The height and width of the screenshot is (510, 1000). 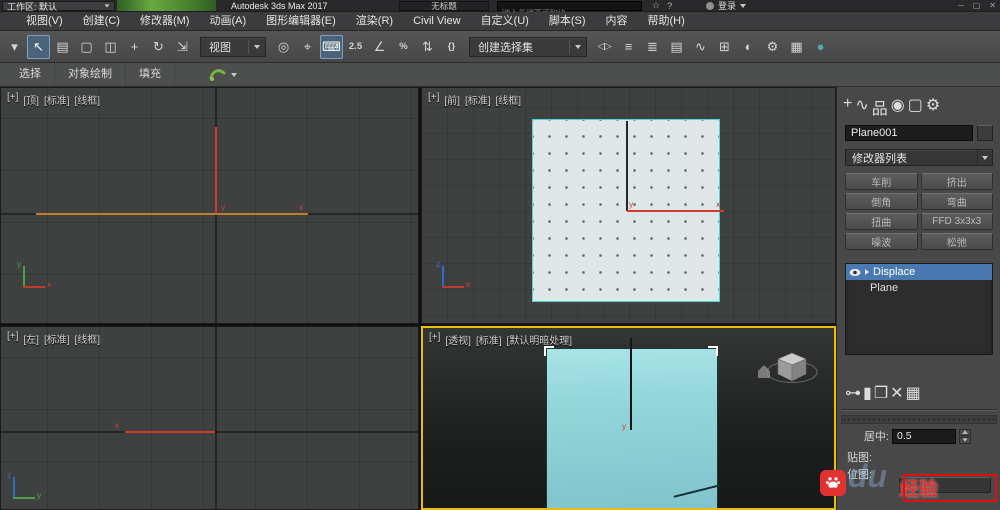 I want to click on menu-content: 内容, so click(x=617, y=21).